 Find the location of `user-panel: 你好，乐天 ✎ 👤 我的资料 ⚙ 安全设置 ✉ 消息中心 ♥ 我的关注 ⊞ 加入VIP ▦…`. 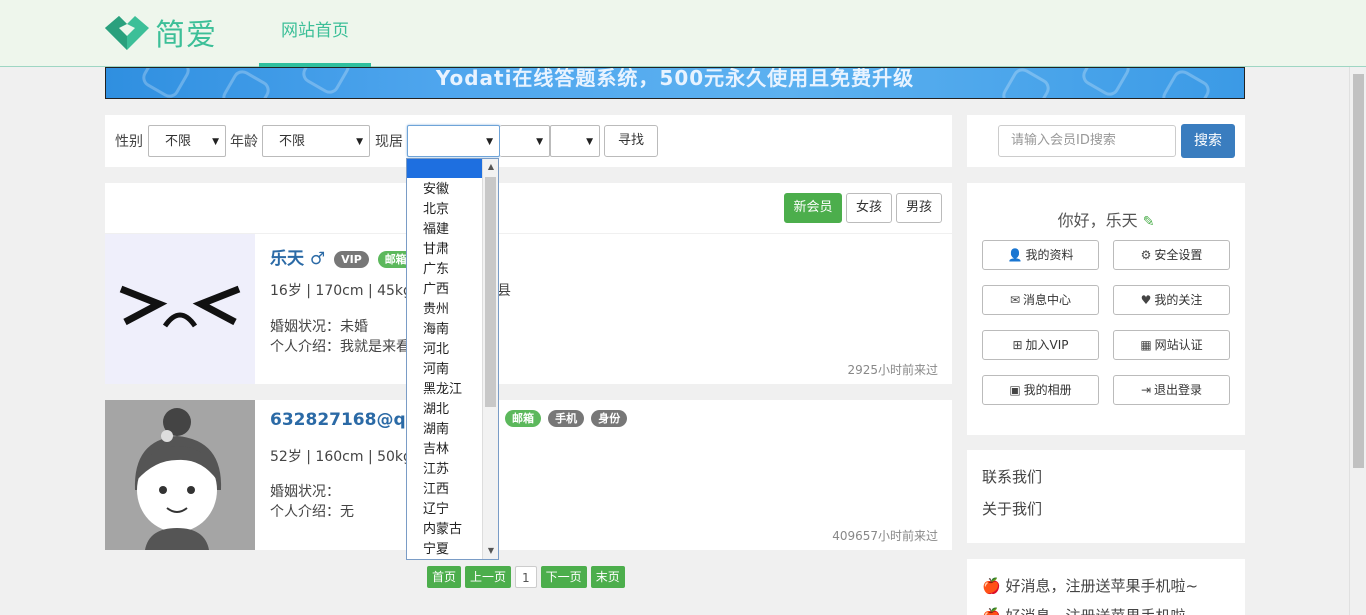

user-panel: 你好，乐天 ✎ 👤 我的资料 ⚙ 安全设置 ✉ 消息中心 ♥ 我的关注 ⊞ 加入VIP ▦… is located at coordinates (1106, 309).